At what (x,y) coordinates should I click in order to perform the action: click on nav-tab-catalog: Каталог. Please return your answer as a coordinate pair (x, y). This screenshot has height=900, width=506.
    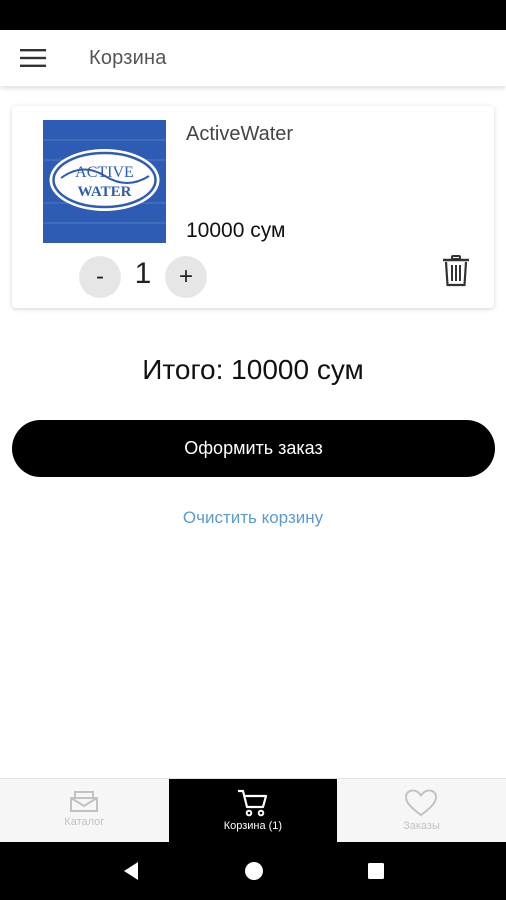
    Looking at the image, I should click on (84, 811).